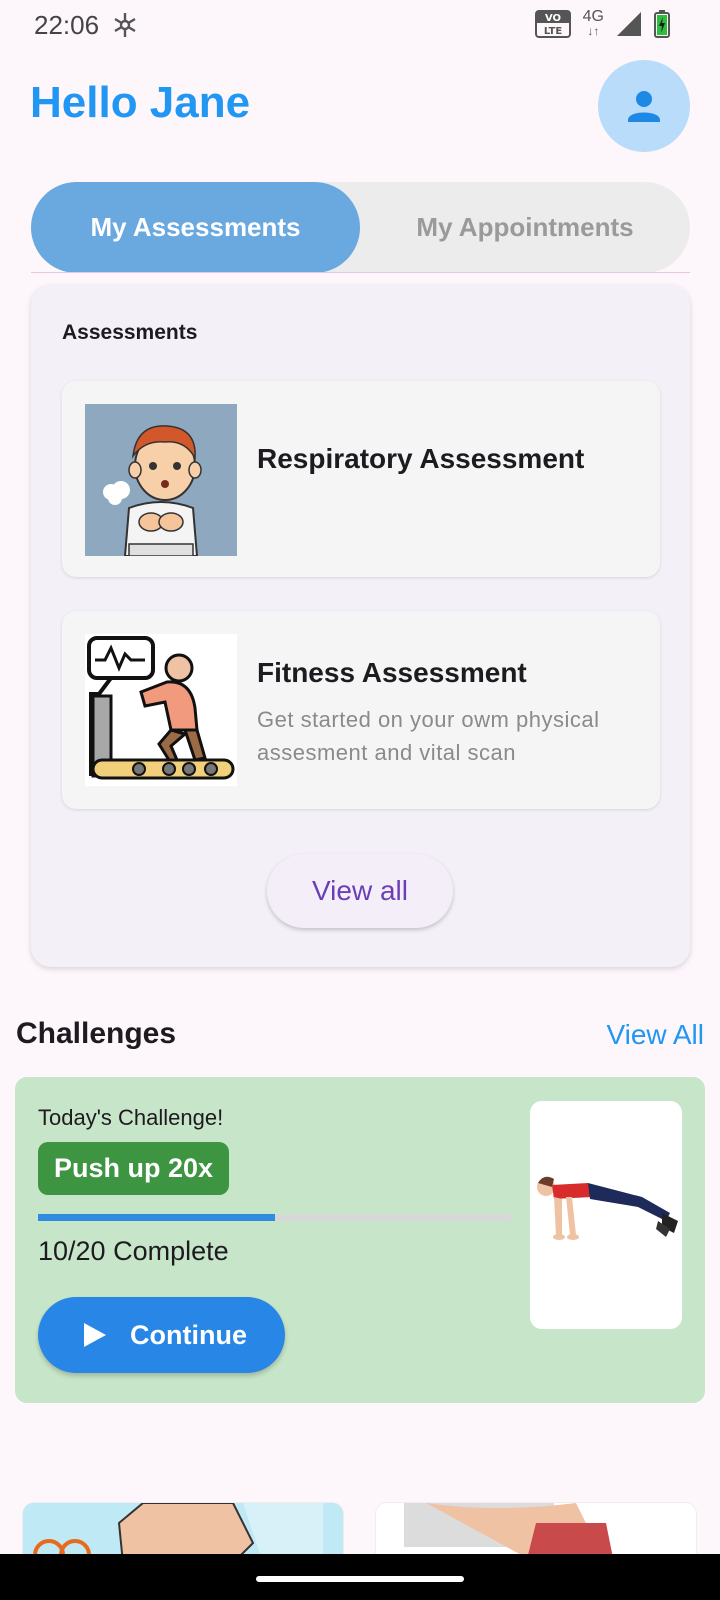 The height and width of the screenshot is (1600, 720). I want to click on challenges-title: Challenges, so click(96, 1033).